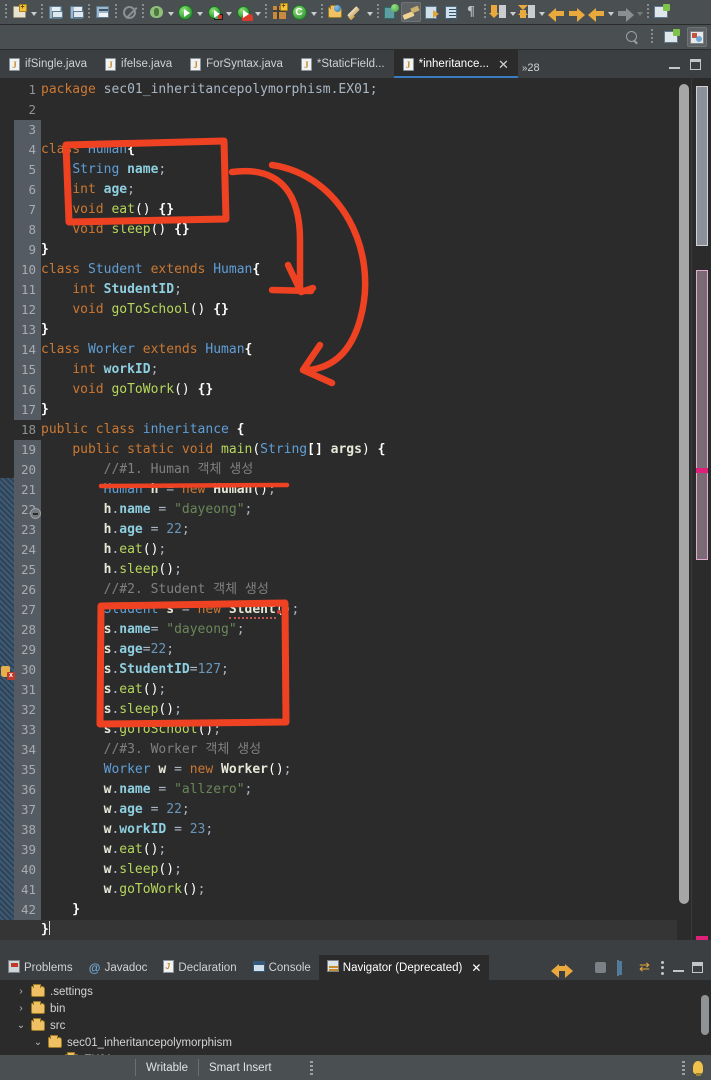 The width and height of the screenshot is (711, 1080). I want to click on java-perspective-icon, so click(697, 37).